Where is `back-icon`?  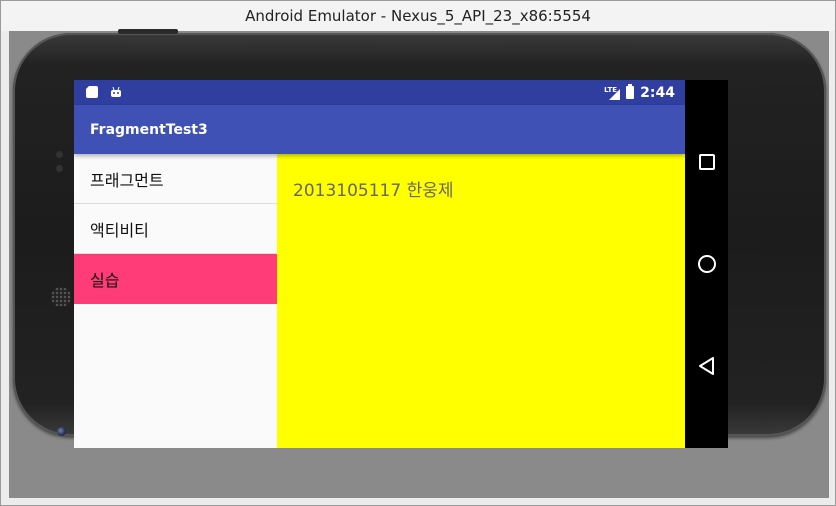
back-icon is located at coordinates (706, 366).